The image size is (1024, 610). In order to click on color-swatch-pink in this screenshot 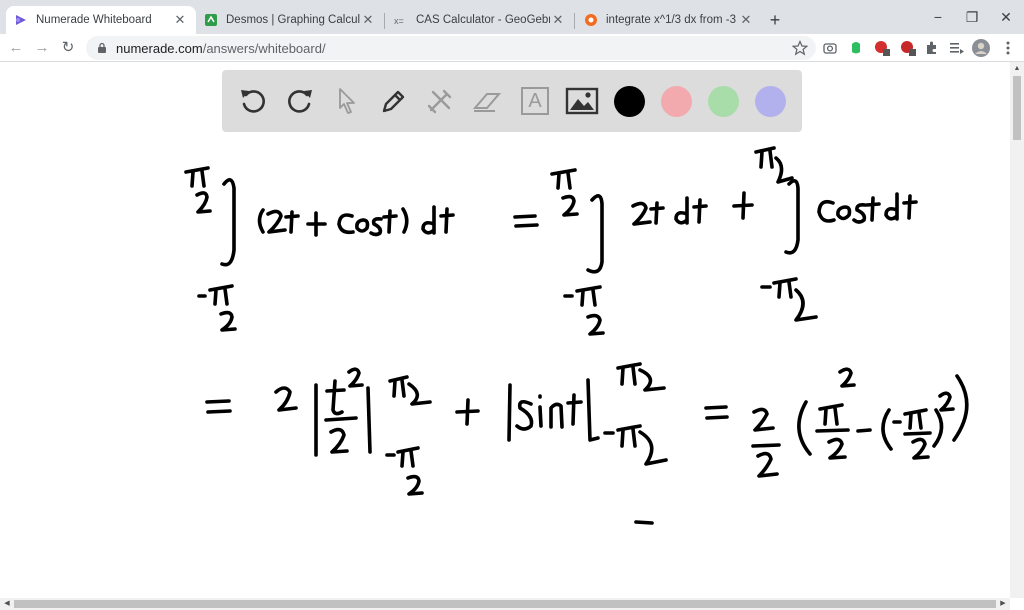, I will do `click(676, 101)`.